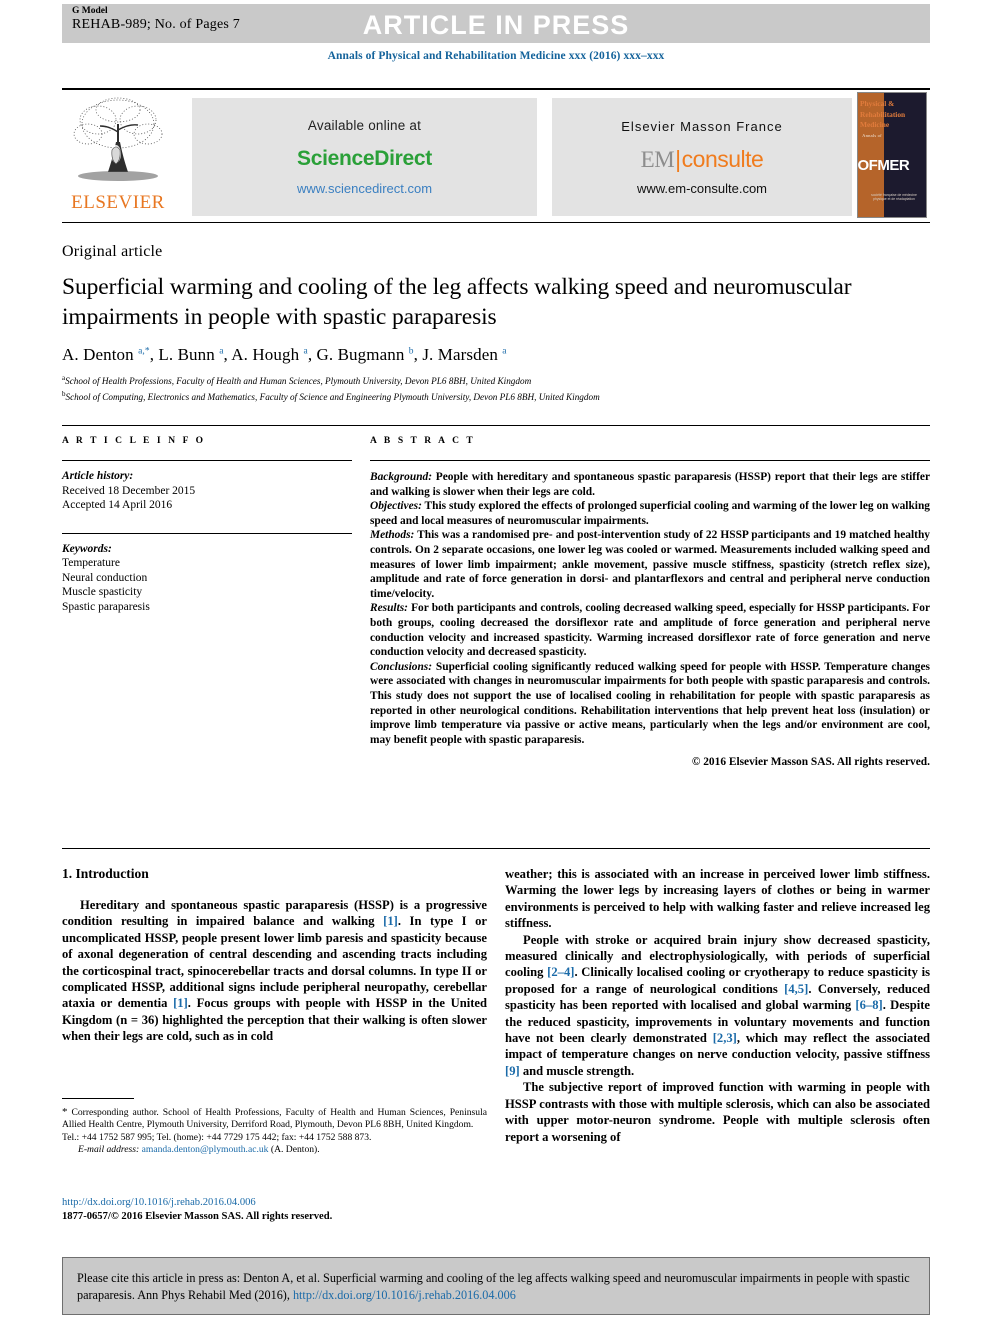 The image size is (992, 1323). Describe the element at coordinates (156, 24) in the screenshot. I see `running-head: REHAB-989; No. of Pages 7` at that location.